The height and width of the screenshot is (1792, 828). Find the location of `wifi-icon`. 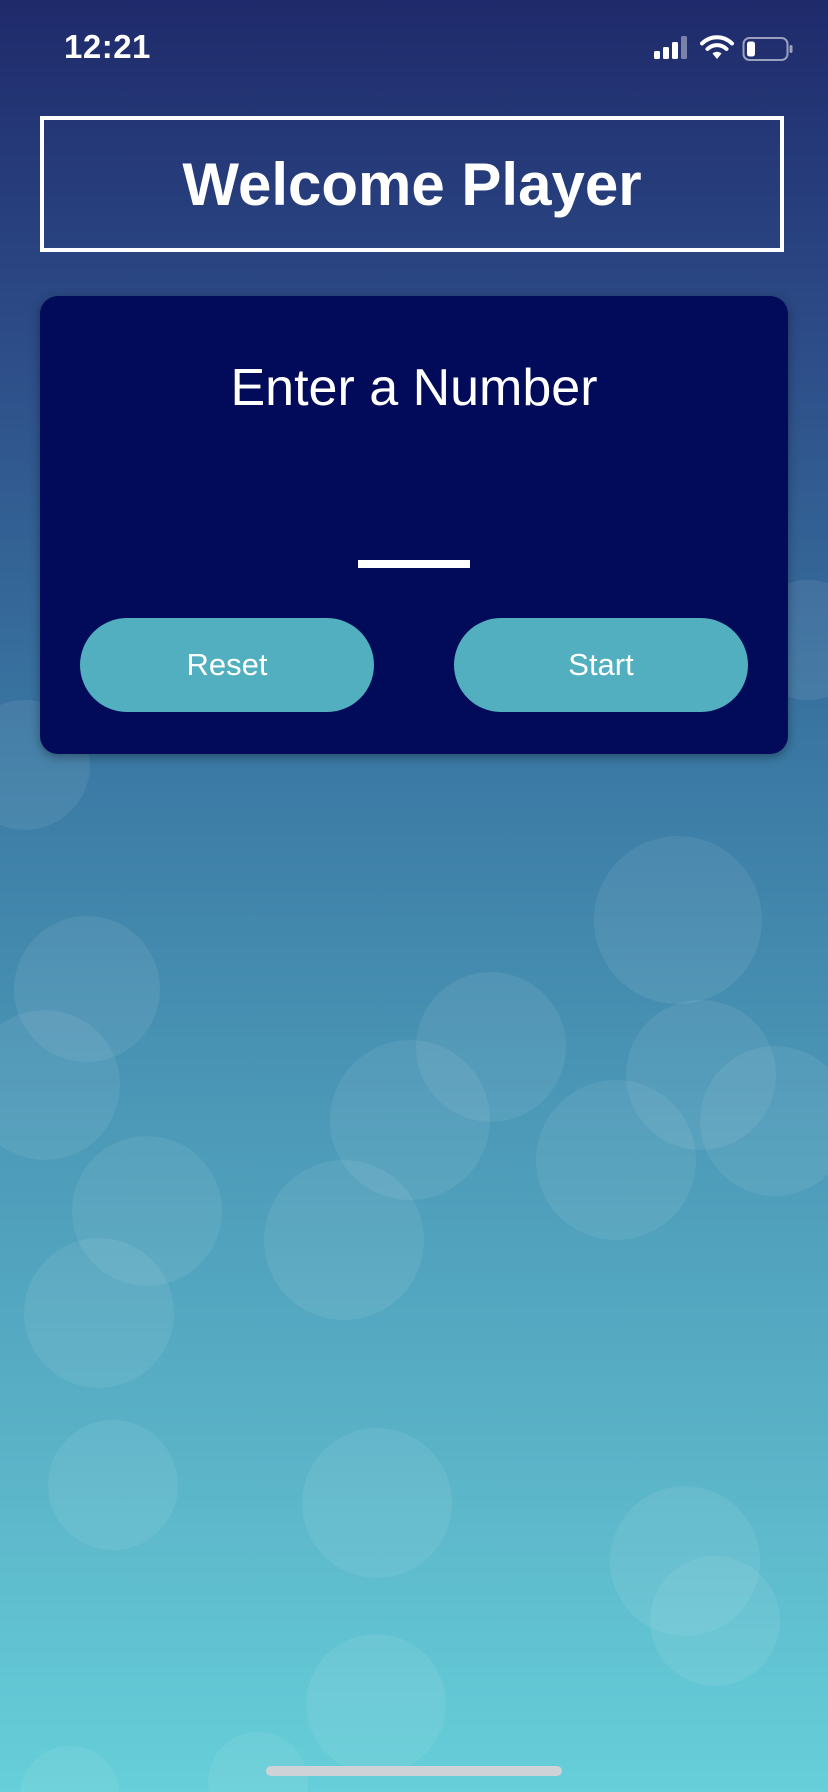

wifi-icon is located at coordinates (717, 47).